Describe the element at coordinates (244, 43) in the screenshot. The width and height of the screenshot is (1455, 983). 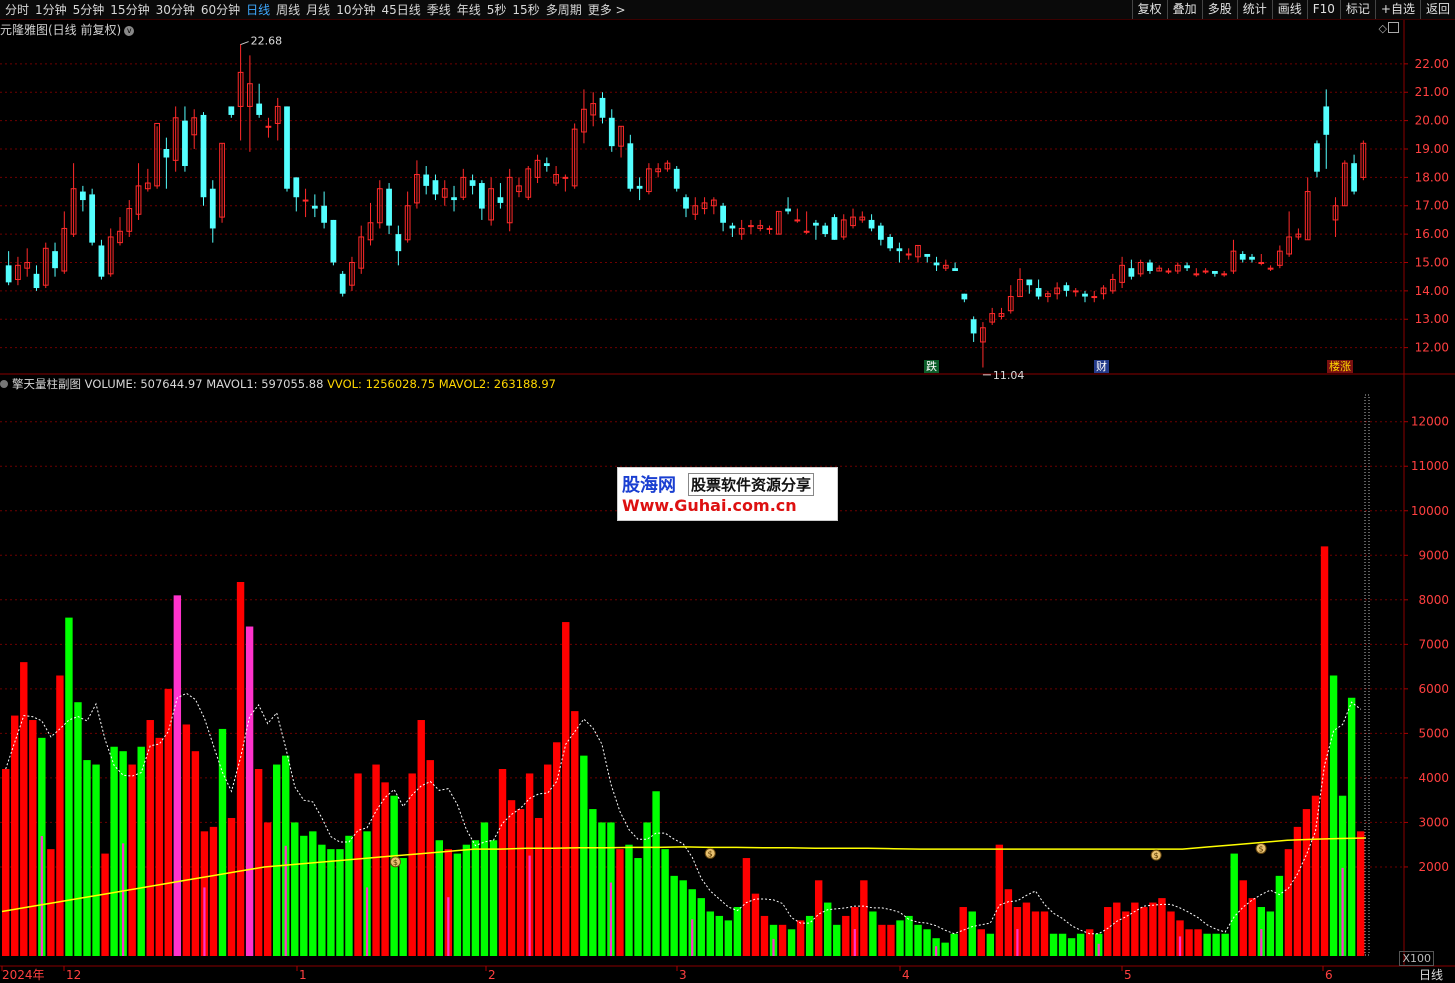
I see `high-arrow` at that location.